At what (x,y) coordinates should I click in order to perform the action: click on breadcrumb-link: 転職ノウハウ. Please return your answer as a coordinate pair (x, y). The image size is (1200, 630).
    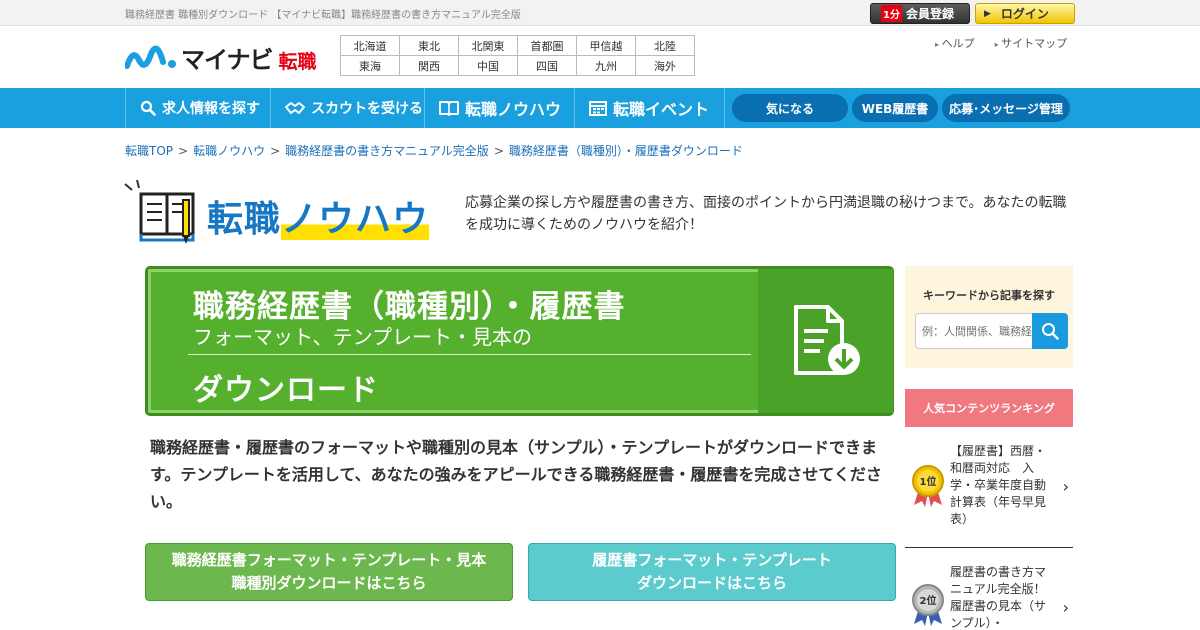
    Looking at the image, I should click on (229, 151).